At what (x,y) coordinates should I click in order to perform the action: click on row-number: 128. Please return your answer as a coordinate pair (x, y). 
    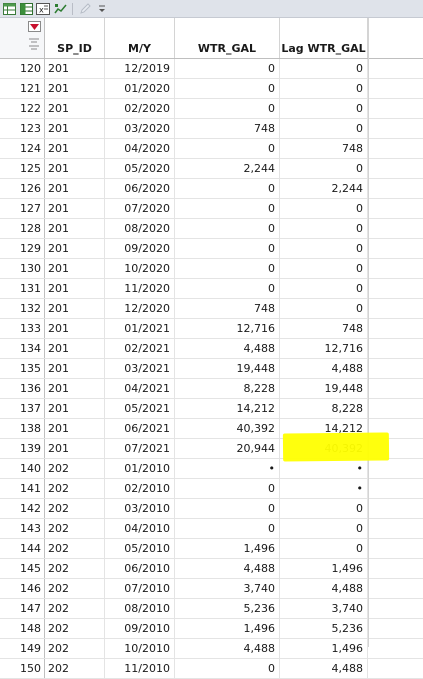
    Looking at the image, I should click on (22, 228).